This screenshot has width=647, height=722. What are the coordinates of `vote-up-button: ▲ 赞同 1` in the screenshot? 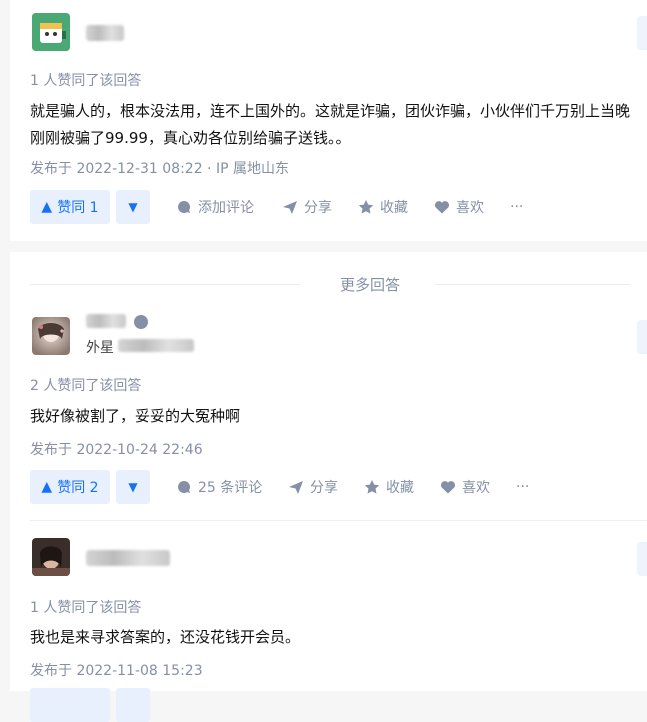 It's located at (70, 207).